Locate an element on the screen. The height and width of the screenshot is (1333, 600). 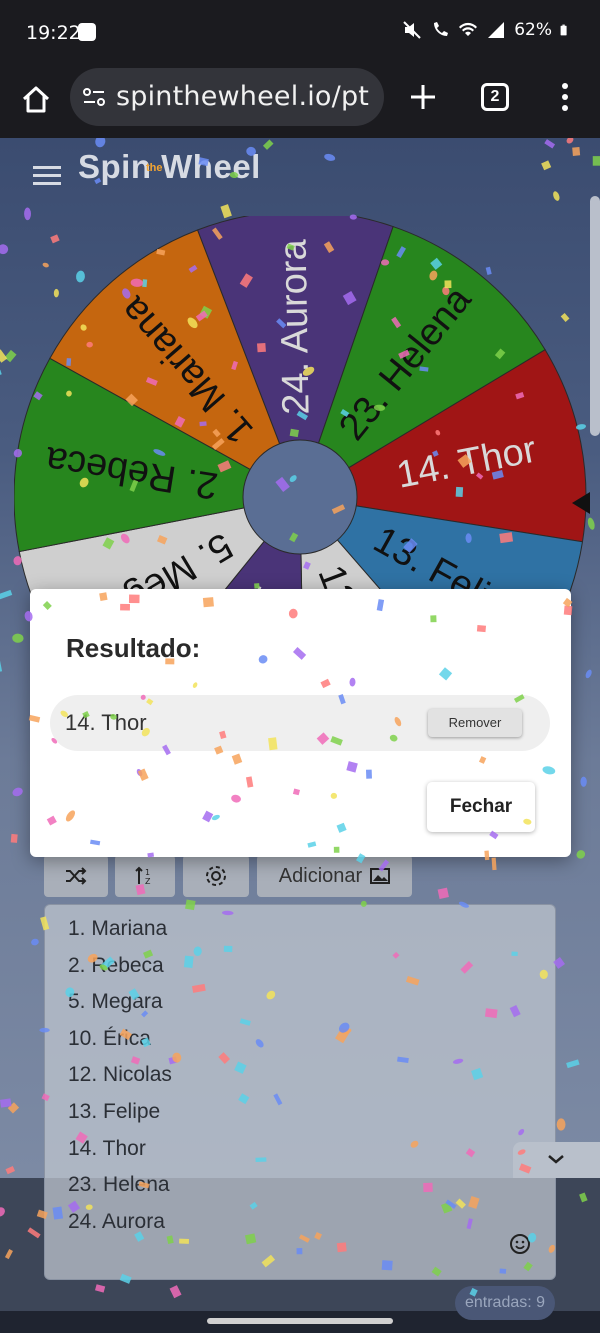
entry-item: 14. Thor is located at coordinates (107, 1148).